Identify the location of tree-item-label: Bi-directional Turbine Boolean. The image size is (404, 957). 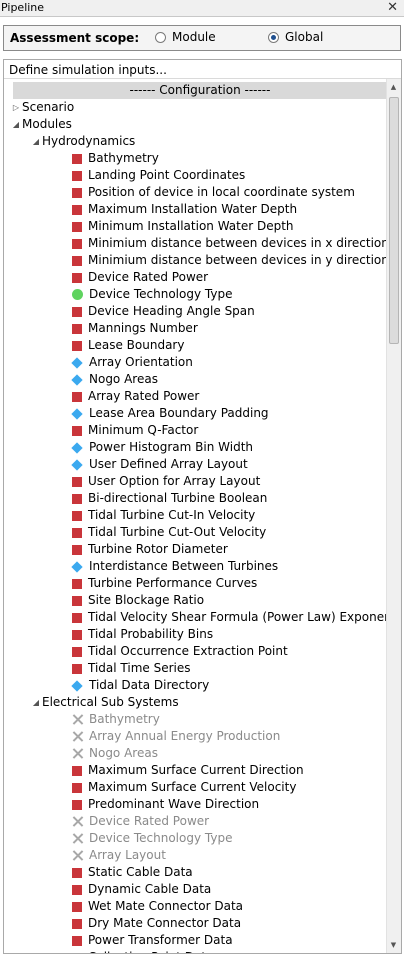
(178, 498).